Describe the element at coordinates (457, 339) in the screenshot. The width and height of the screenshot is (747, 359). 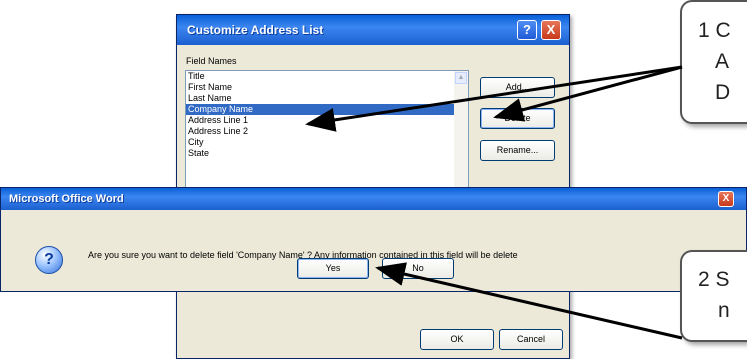
I see `ok-button: OK` at that location.